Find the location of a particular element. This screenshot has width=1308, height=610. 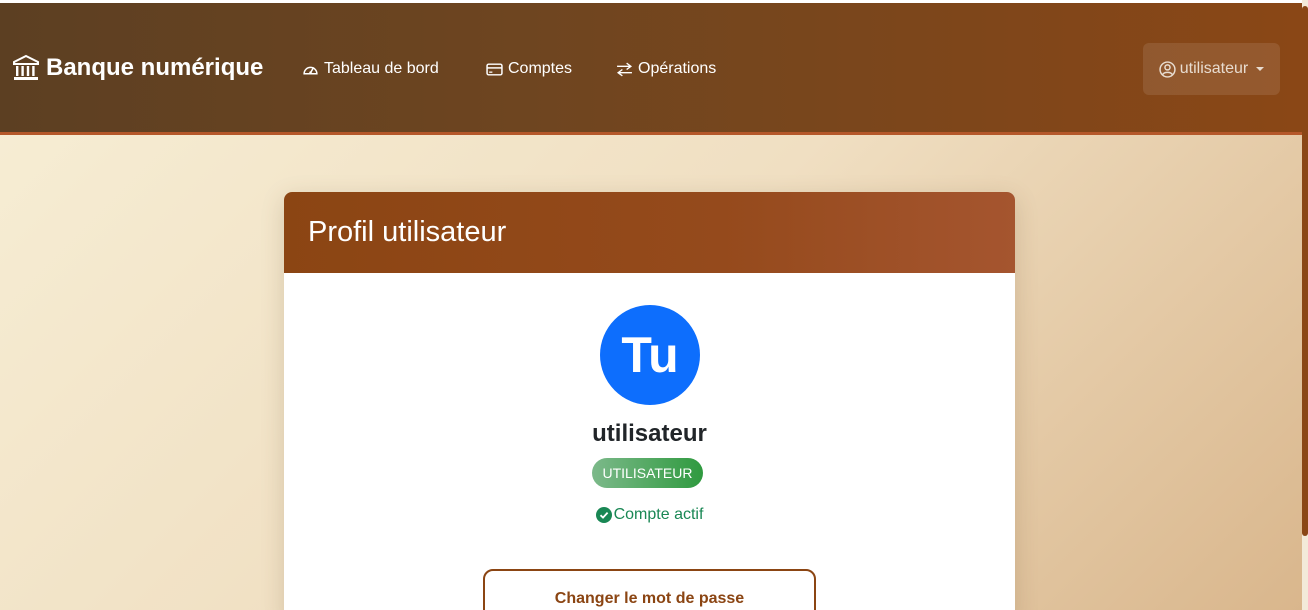

scrollbar-thumb is located at coordinates (1305, 271).